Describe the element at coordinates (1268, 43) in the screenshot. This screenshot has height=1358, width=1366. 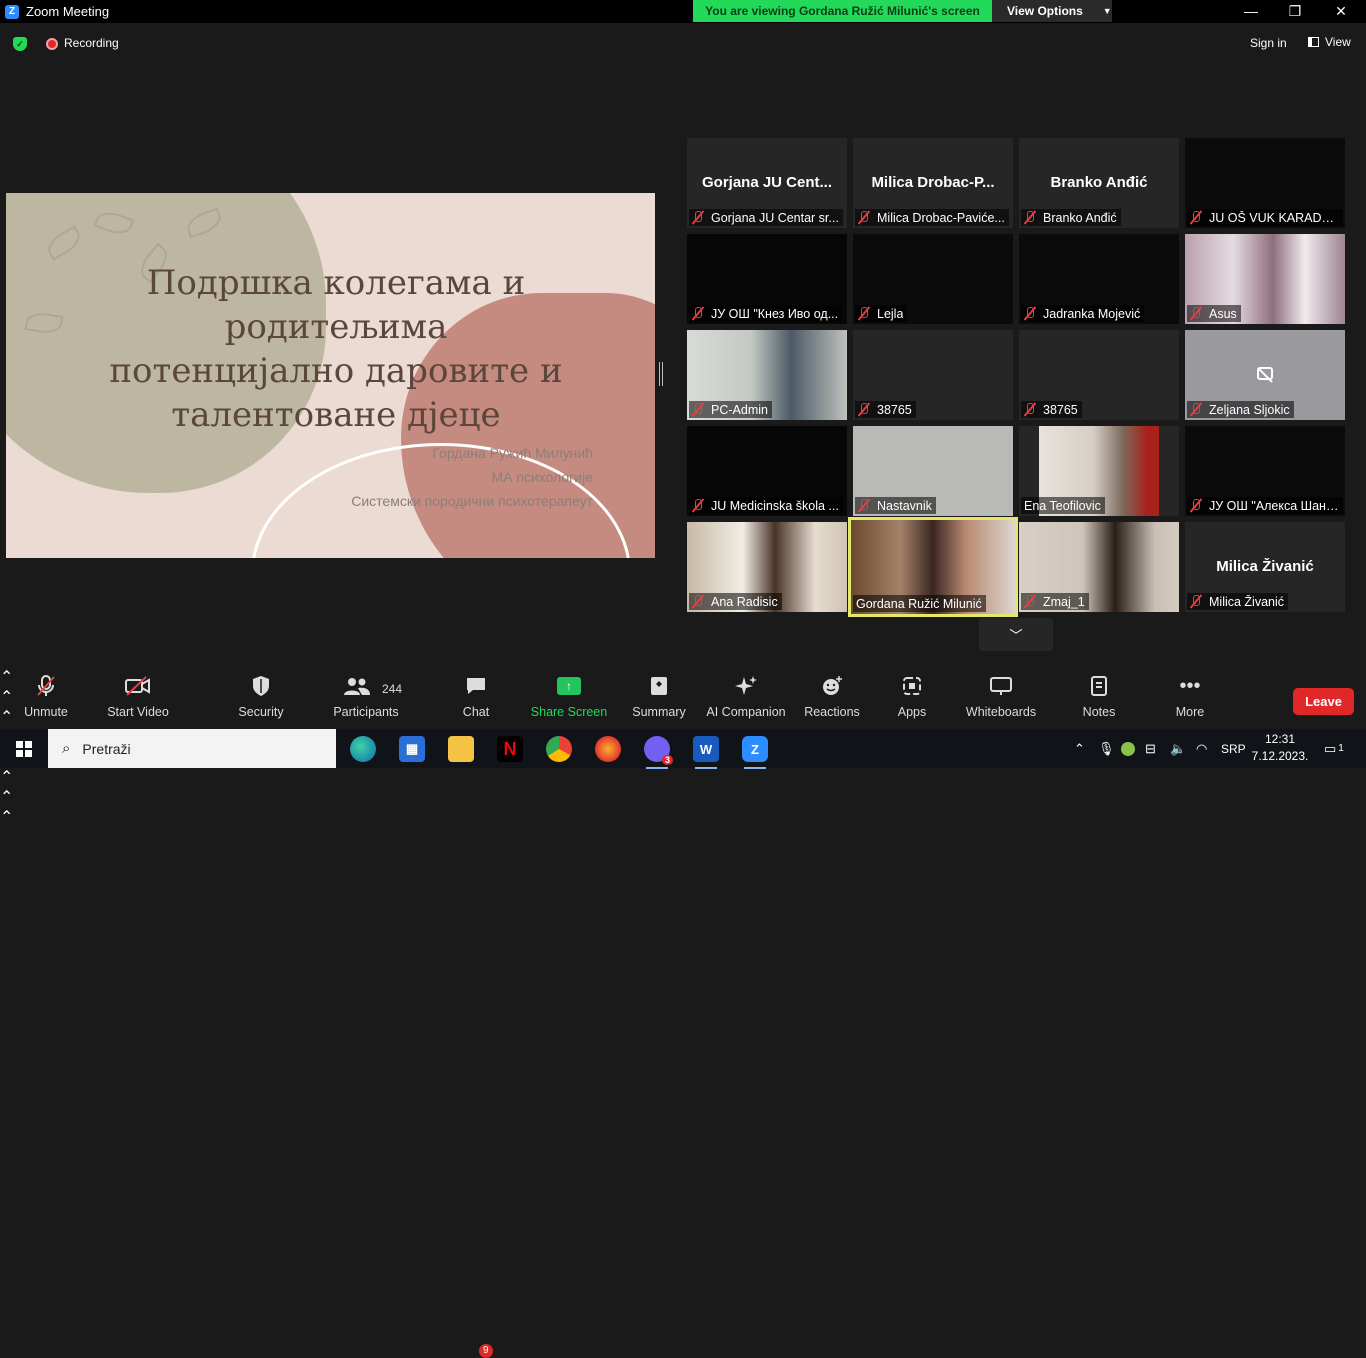
I see `sign-in-button: Sign in` at that location.